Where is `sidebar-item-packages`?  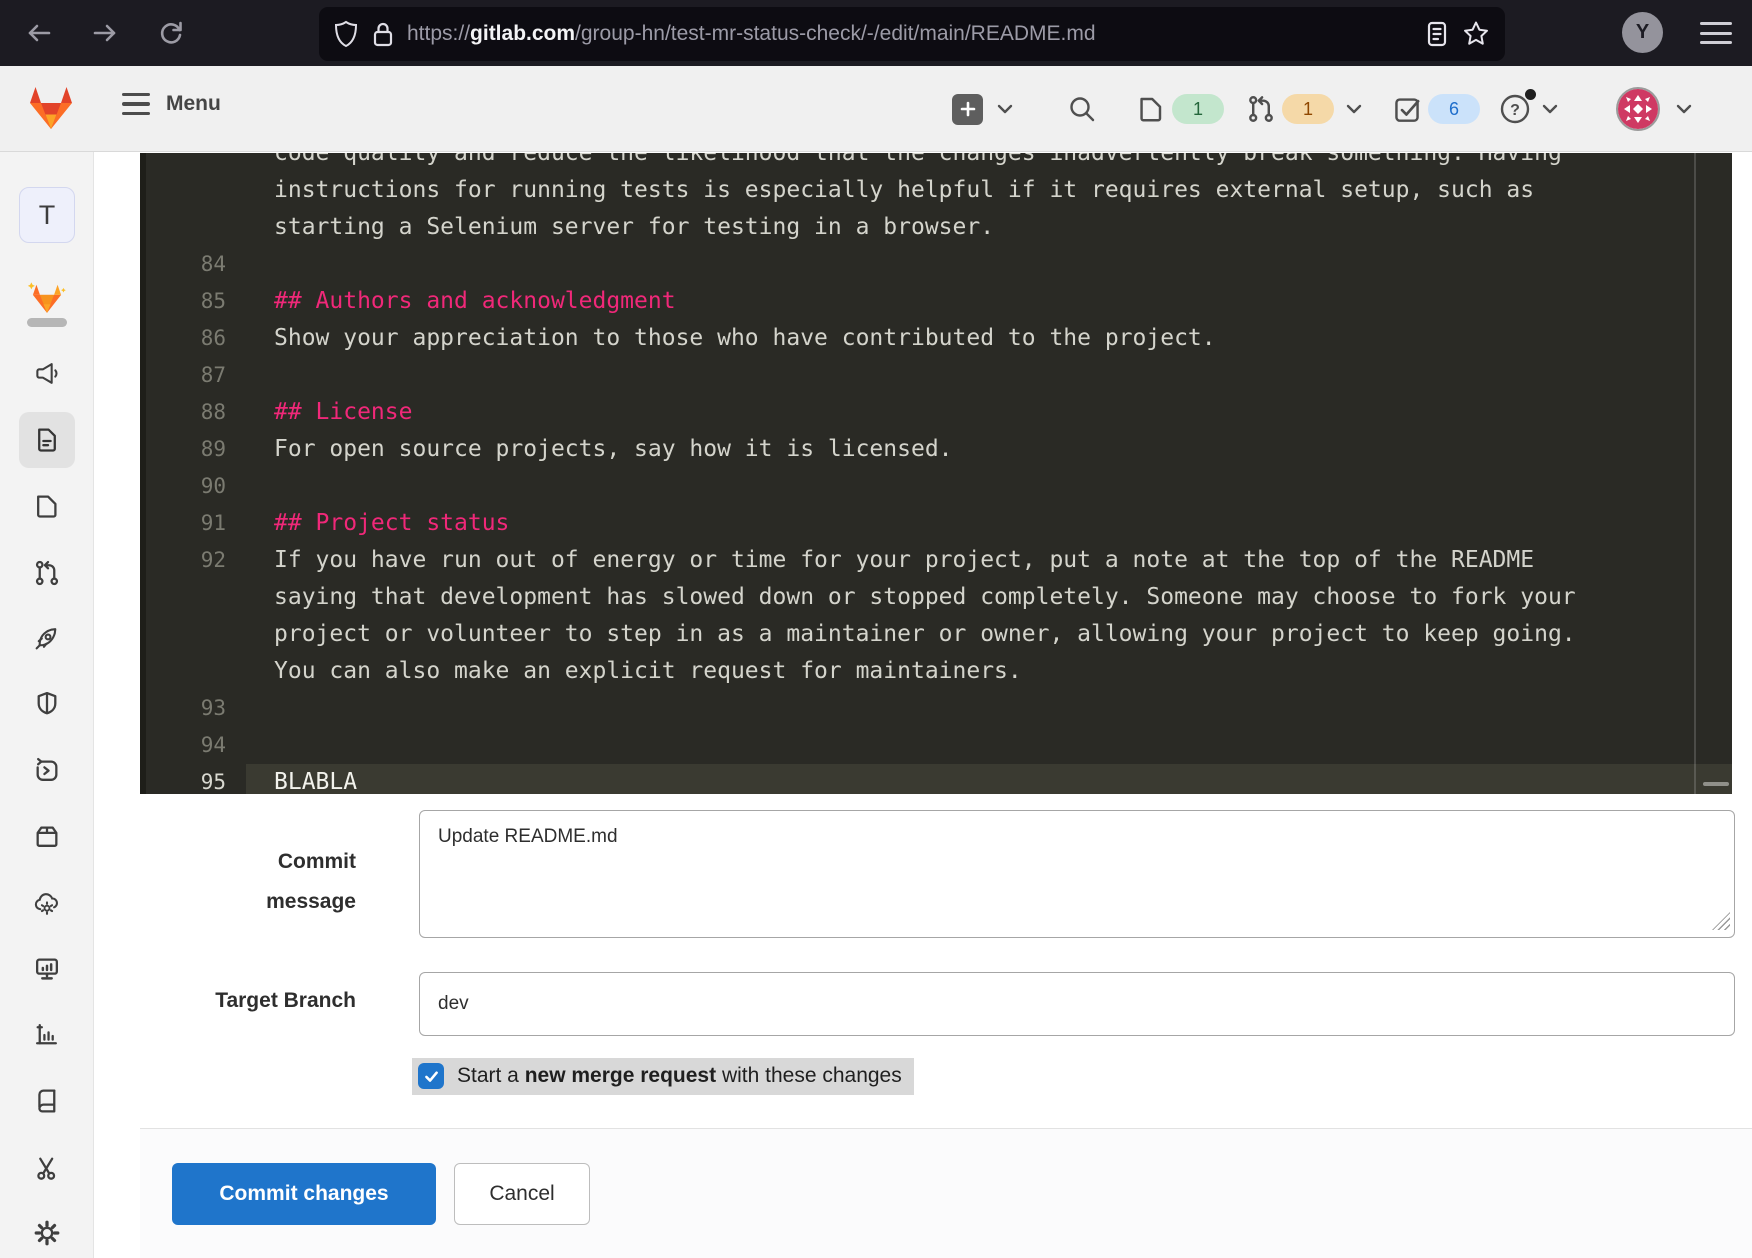 sidebar-item-packages is located at coordinates (47, 837).